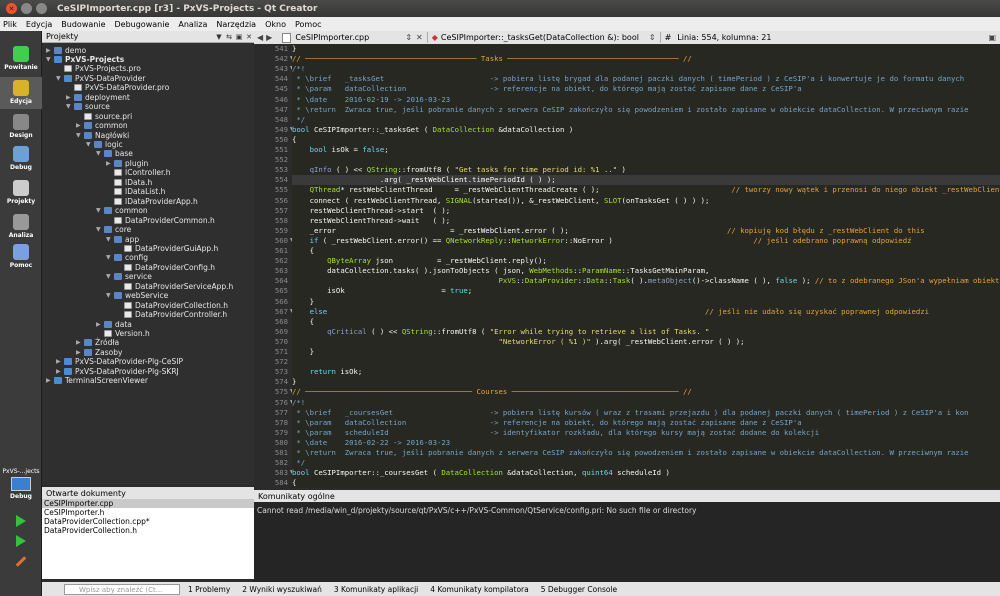  I want to click on menu-item-1: Edycja, so click(39, 24).